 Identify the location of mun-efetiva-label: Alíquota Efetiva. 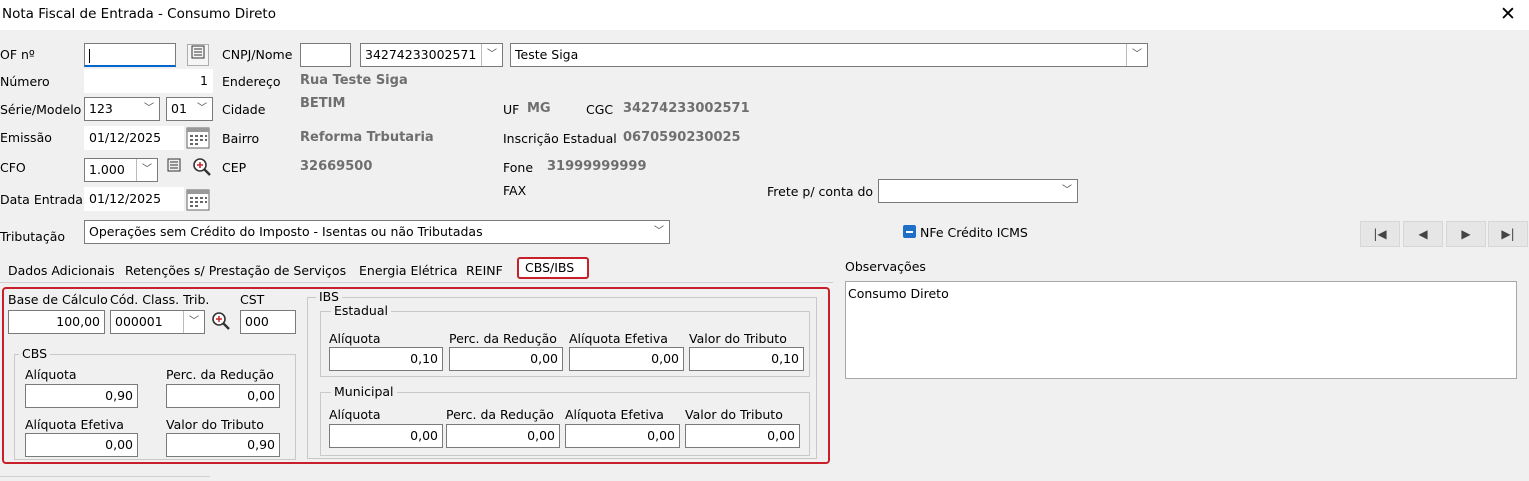
(614, 414).